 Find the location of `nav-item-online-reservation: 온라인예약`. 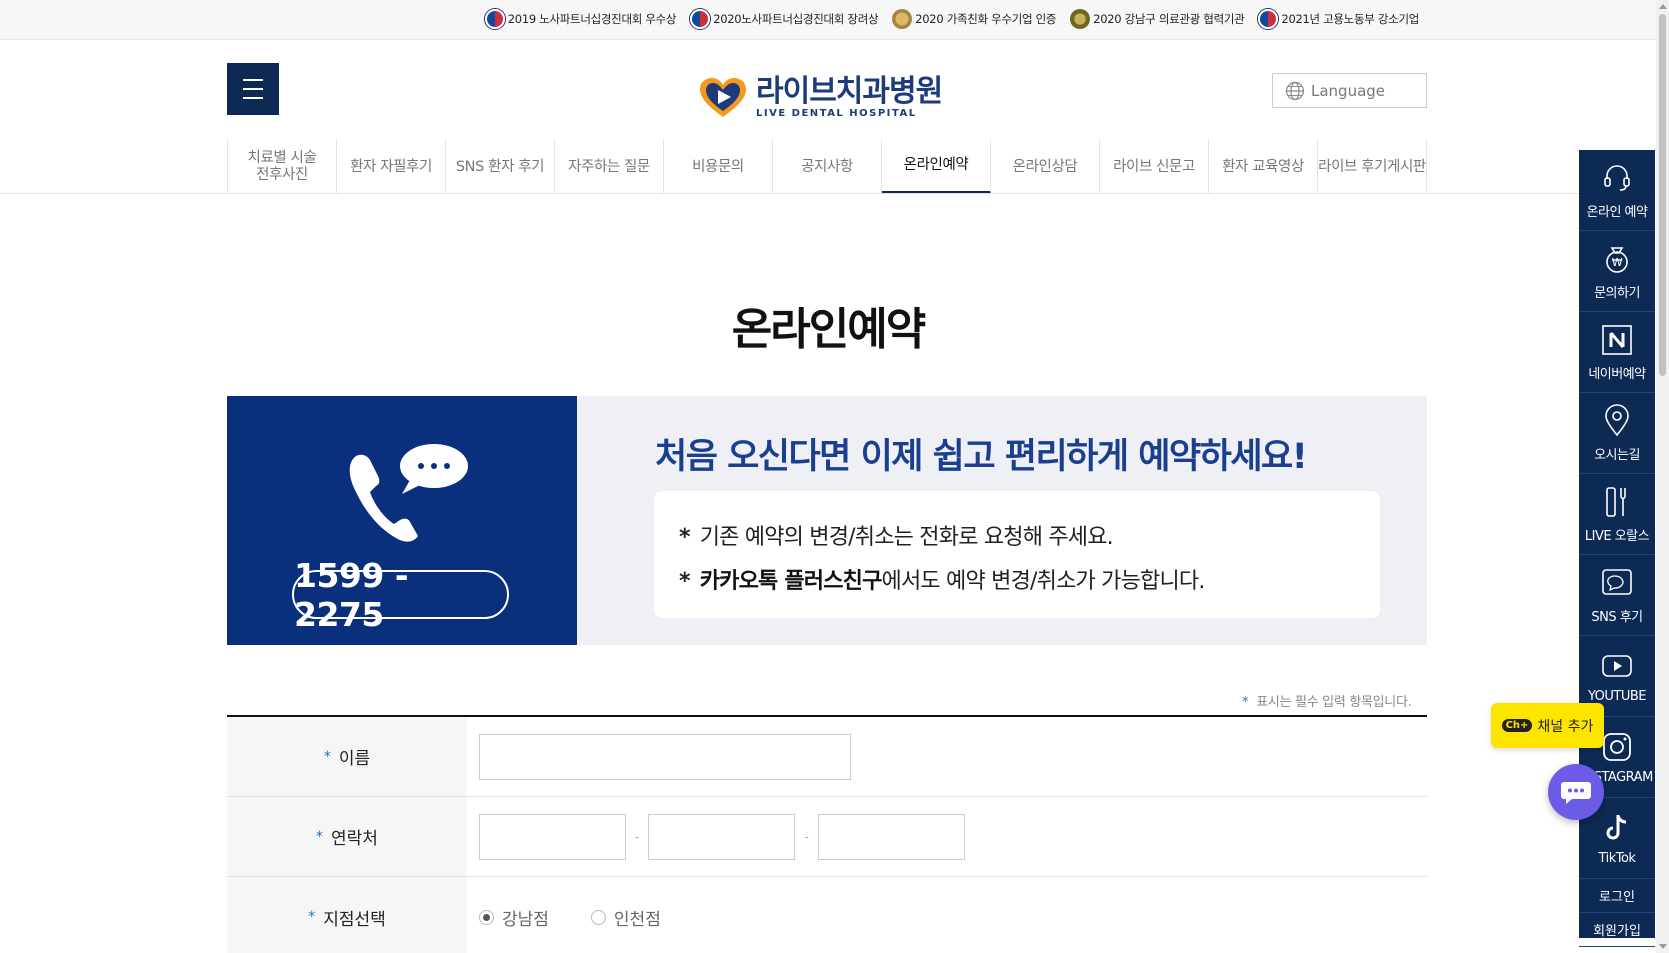

nav-item-online-reservation: 온라인예약 is located at coordinates (936, 167).